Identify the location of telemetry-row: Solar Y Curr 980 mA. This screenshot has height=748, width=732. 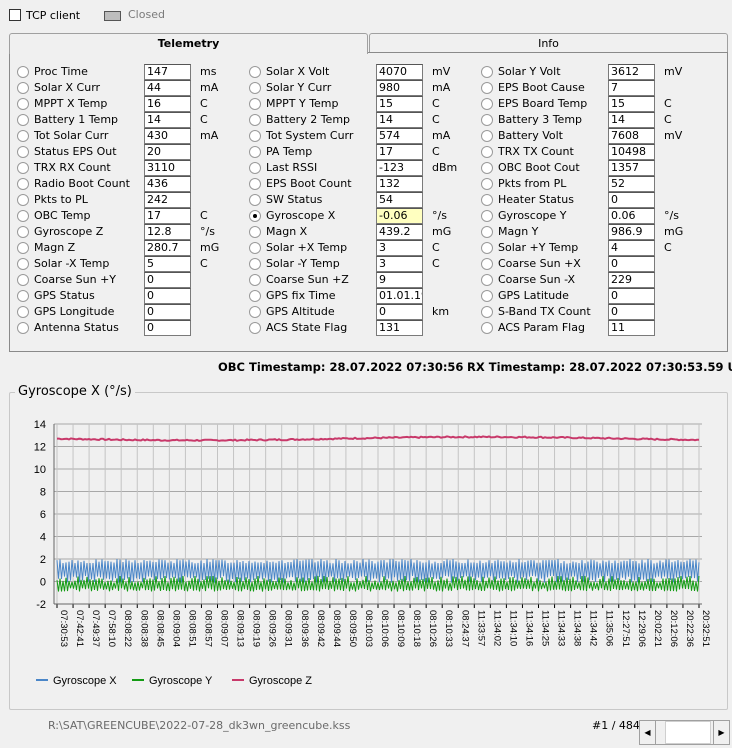
(361, 88).